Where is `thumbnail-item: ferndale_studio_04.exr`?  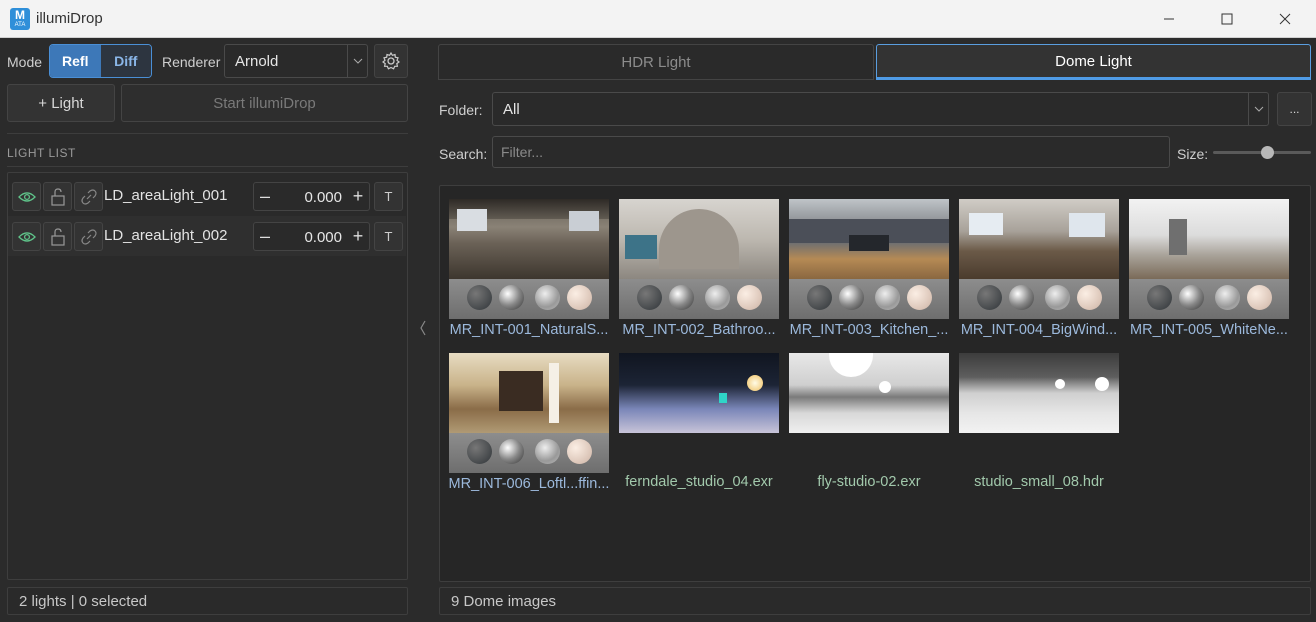 thumbnail-item: ferndale_studio_04.exr is located at coordinates (699, 421).